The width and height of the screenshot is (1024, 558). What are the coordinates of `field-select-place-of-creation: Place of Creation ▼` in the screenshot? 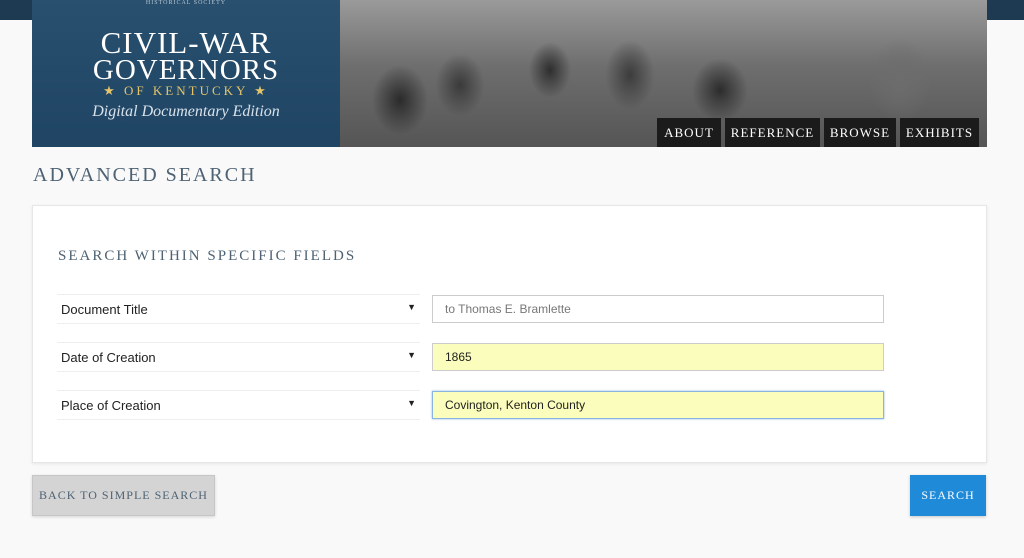 It's located at (238, 405).